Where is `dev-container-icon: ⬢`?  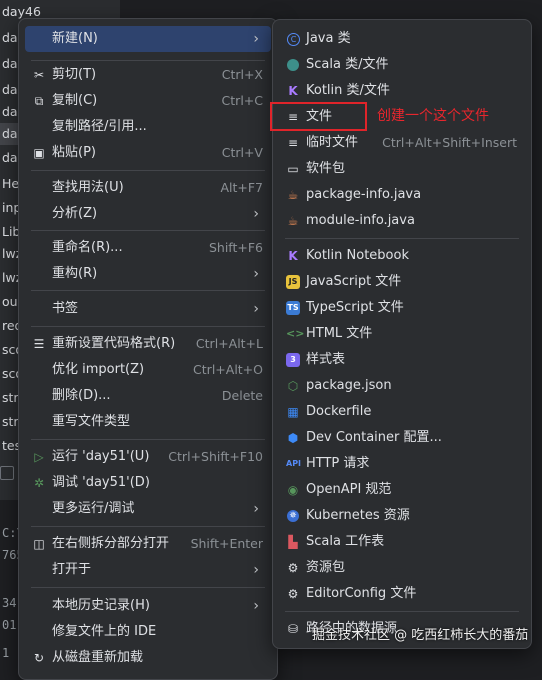 dev-container-icon: ⬢ is located at coordinates (293, 438).